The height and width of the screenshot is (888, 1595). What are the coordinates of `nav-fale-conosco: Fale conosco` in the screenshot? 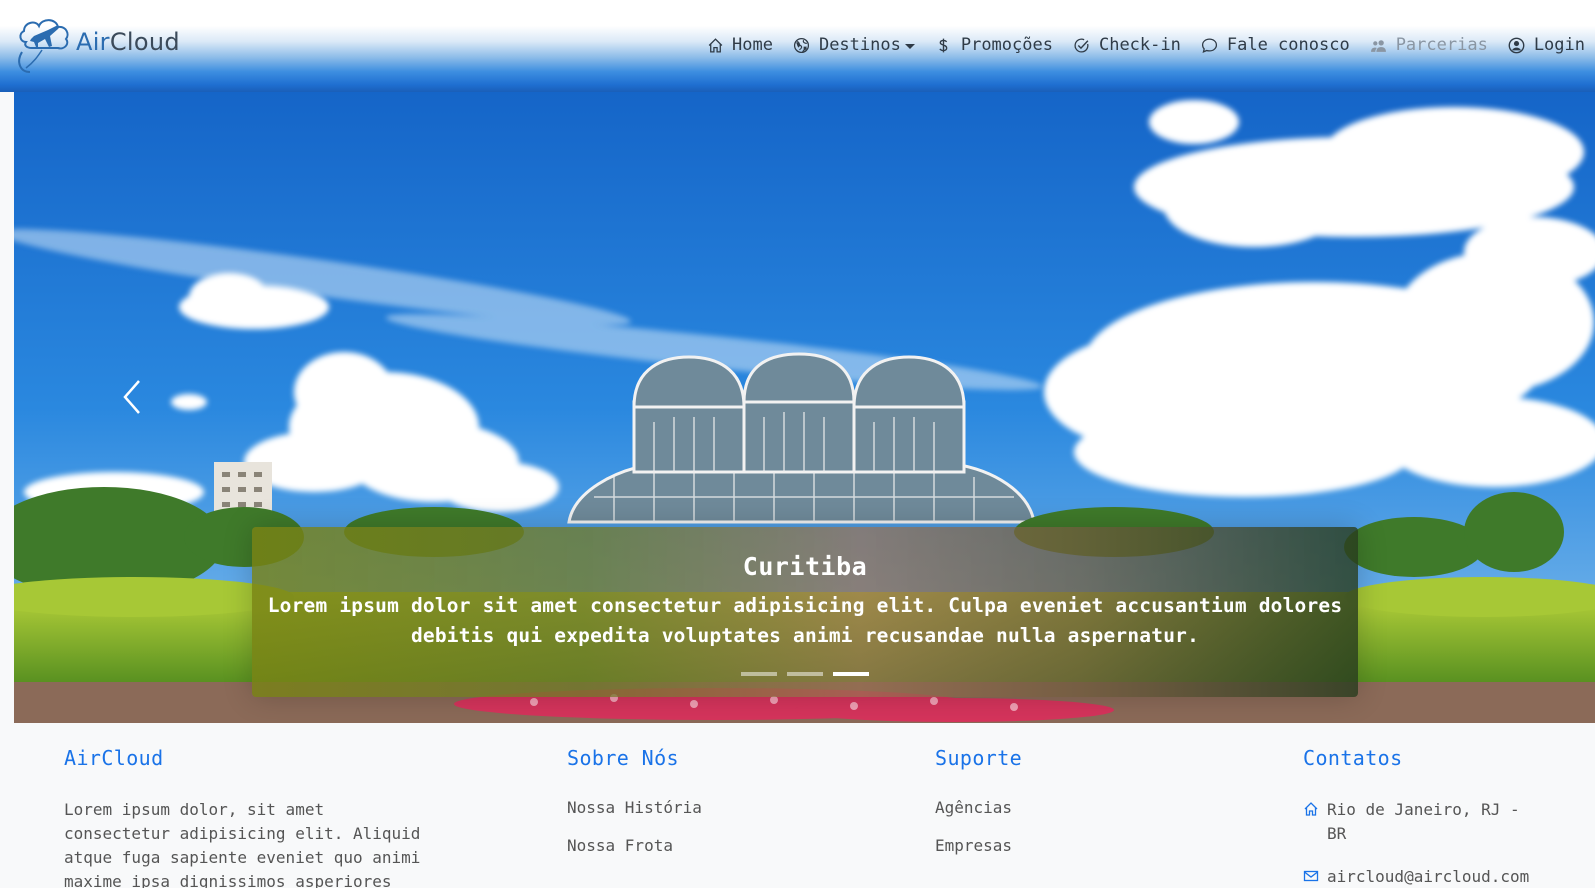 It's located at (1275, 45).